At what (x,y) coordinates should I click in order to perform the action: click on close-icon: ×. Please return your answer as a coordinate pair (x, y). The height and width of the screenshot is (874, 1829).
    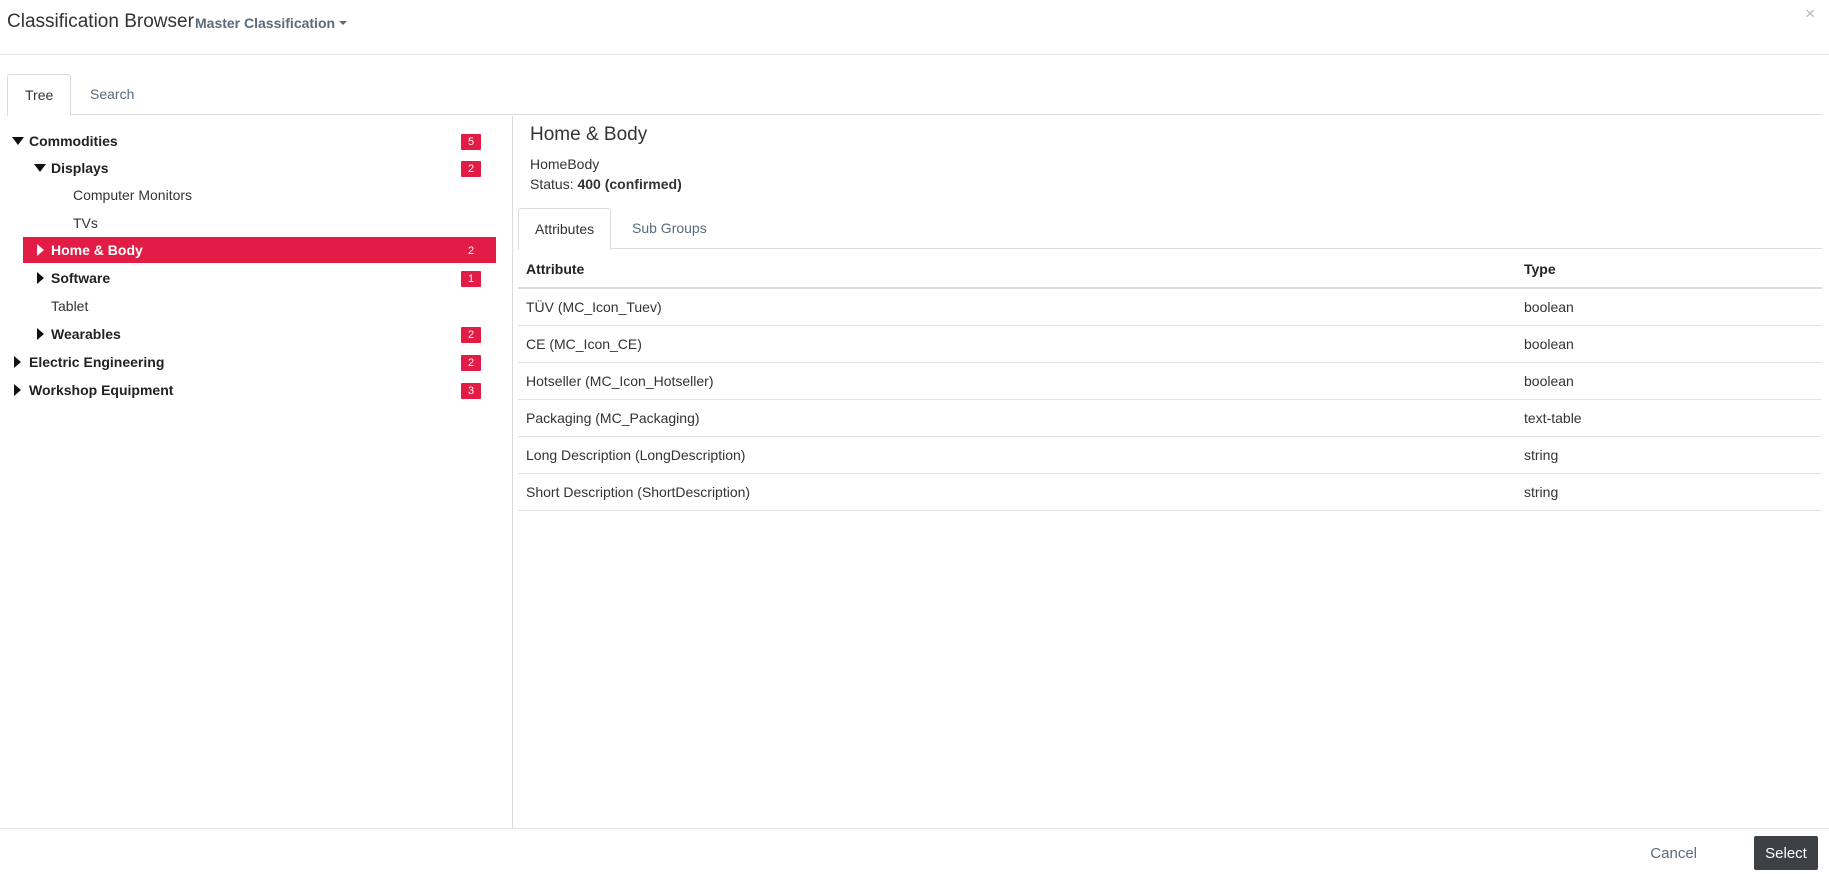
    Looking at the image, I should click on (1810, 14).